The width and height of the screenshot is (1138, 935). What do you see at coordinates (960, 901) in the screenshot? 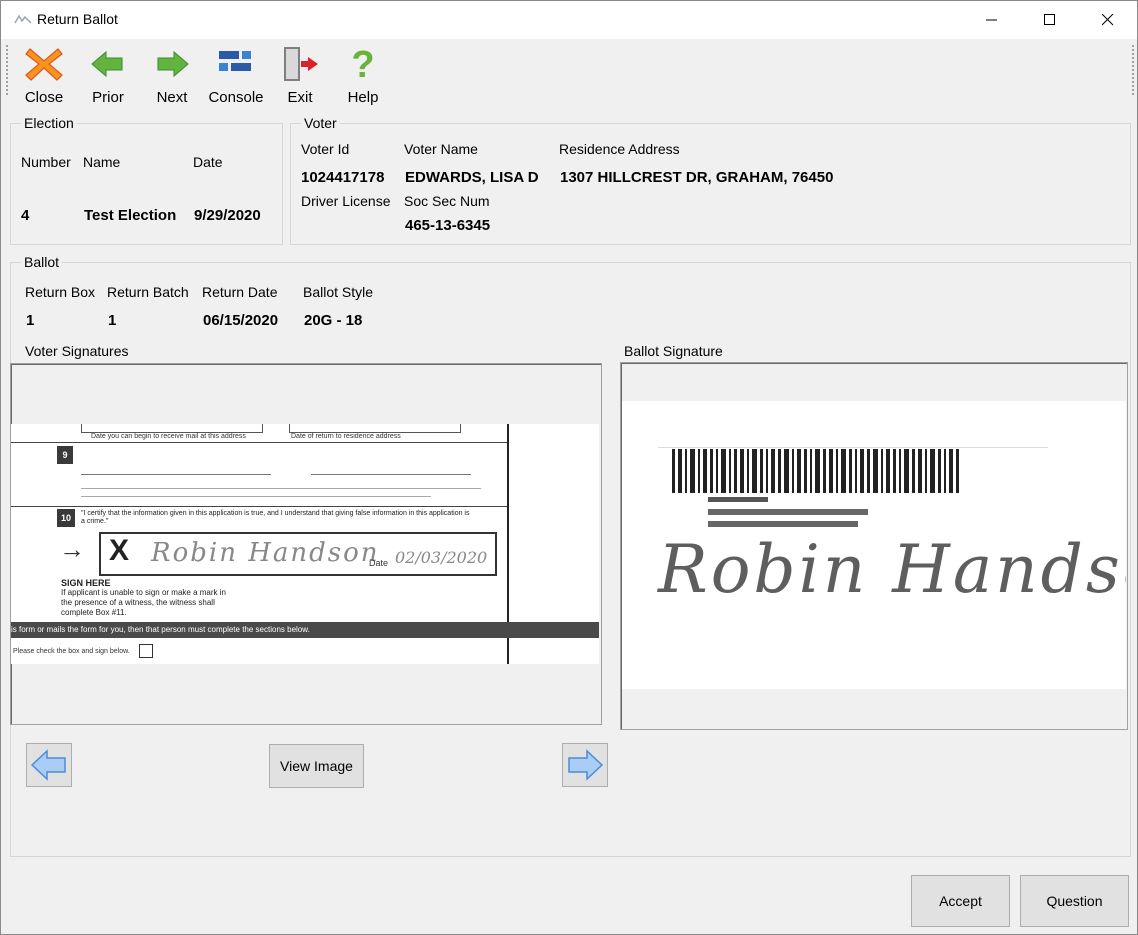
I see `accept-button: Accept` at bounding box center [960, 901].